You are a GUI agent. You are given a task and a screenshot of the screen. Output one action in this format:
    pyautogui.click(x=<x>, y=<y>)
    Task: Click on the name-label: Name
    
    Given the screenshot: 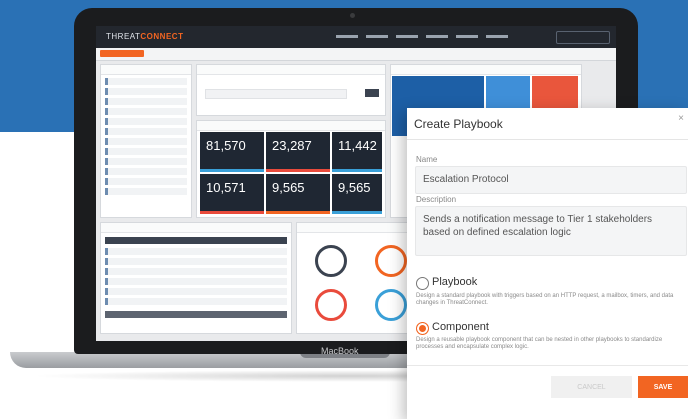 What is the action you would take?
    pyautogui.click(x=427, y=159)
    